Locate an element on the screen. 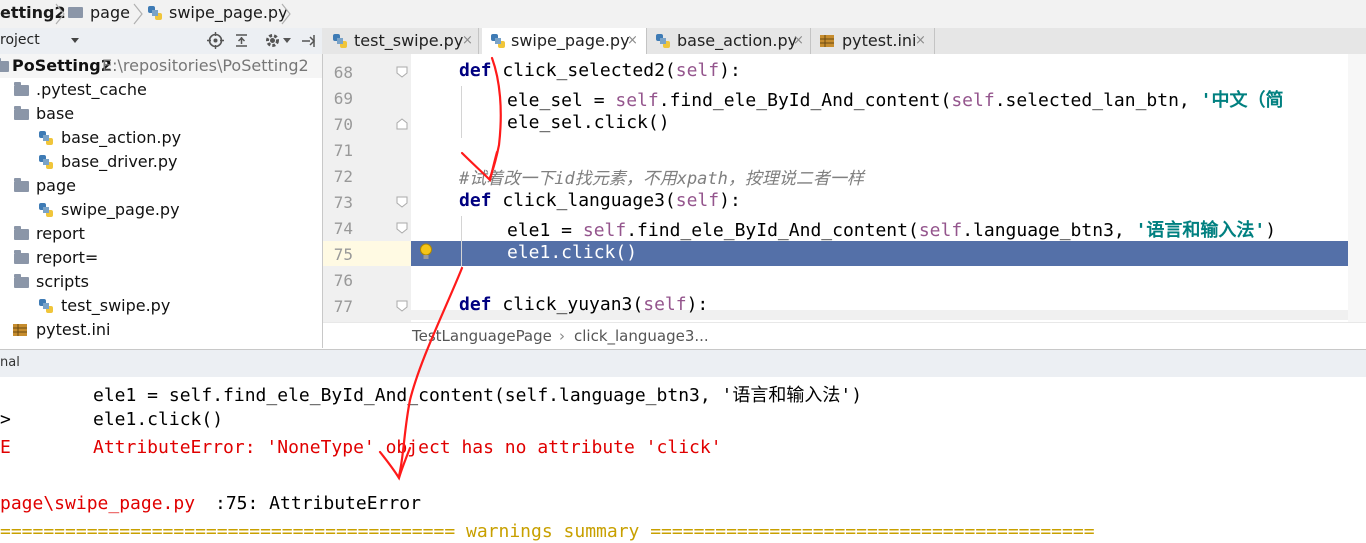  target-icon is located at coordinates (215, 40).